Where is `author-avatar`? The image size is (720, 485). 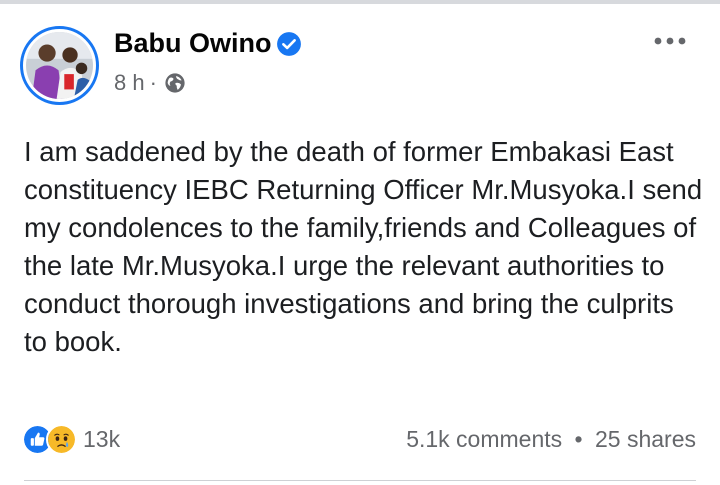 author-avatar is located at coordinates (59, 65).